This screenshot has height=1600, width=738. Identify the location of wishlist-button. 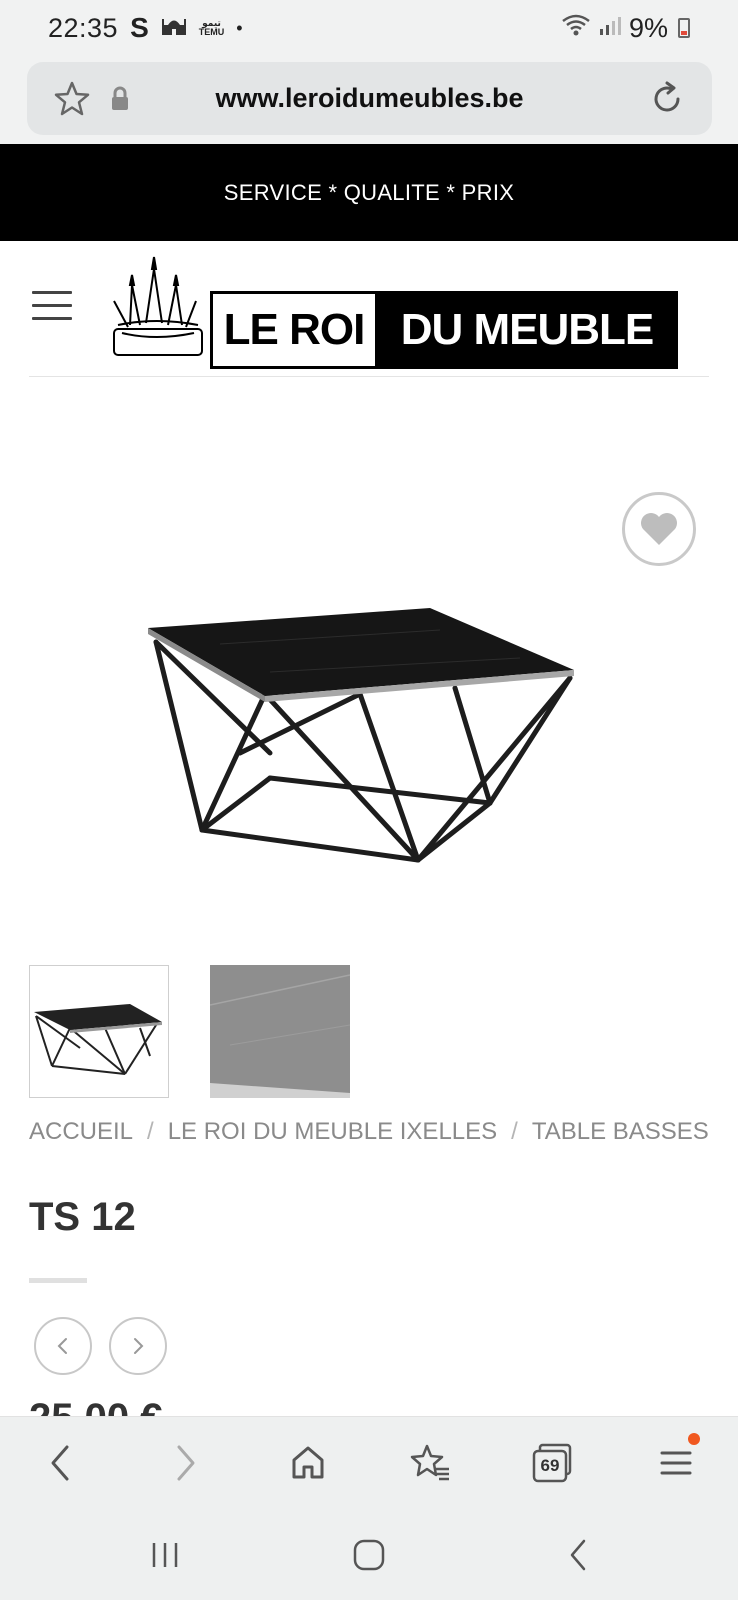
(659, 529).